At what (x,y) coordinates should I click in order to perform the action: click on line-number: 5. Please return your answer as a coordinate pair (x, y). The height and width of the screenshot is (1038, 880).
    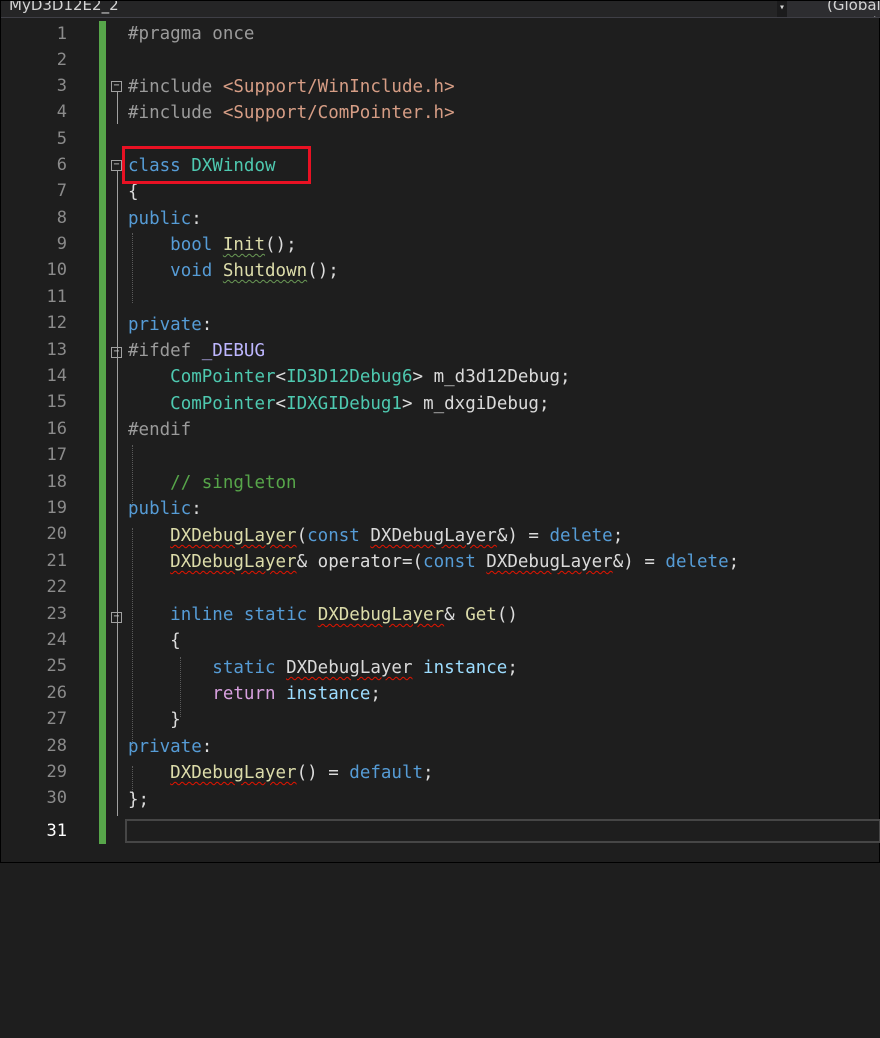
    Looking at the image, I should click on (61, 139).